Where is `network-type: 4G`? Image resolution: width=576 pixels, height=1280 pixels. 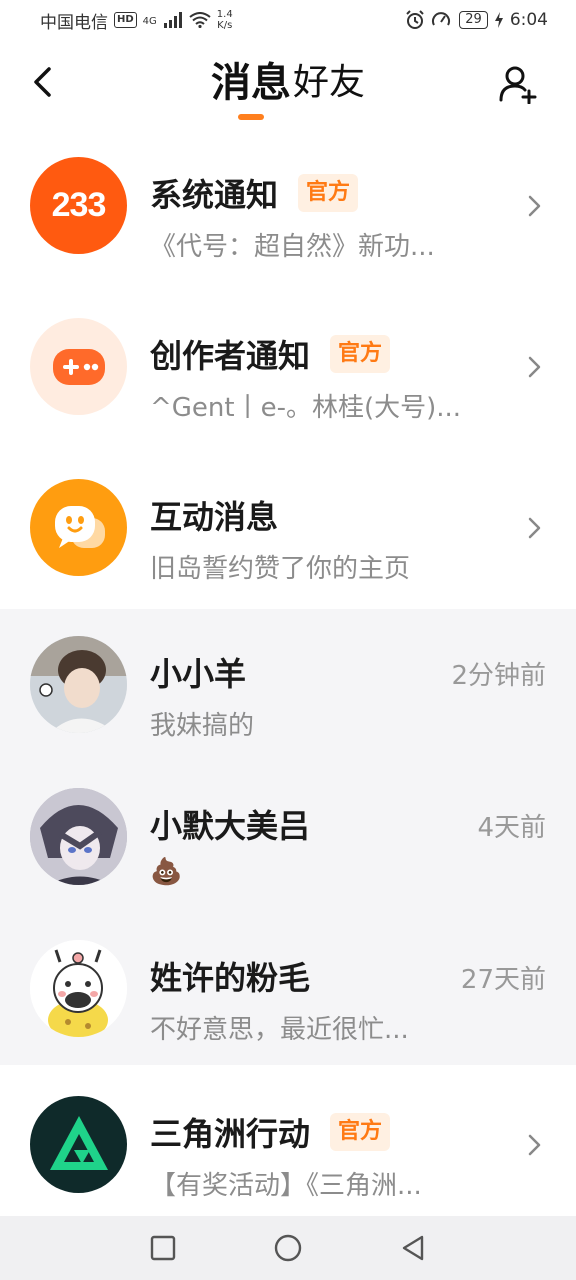 network-type: 4G is located at coordinates (149, 21).